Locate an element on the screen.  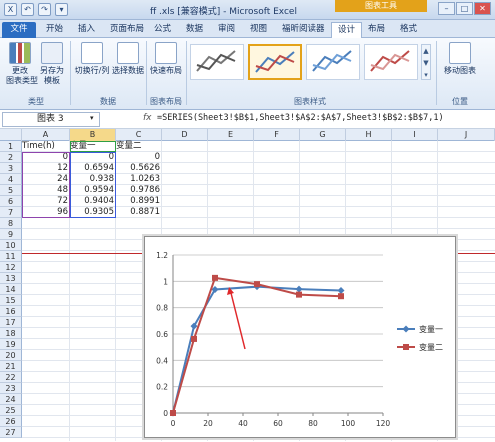
tab-page-layout: 页面布局 is located at coordinates (127, 30).